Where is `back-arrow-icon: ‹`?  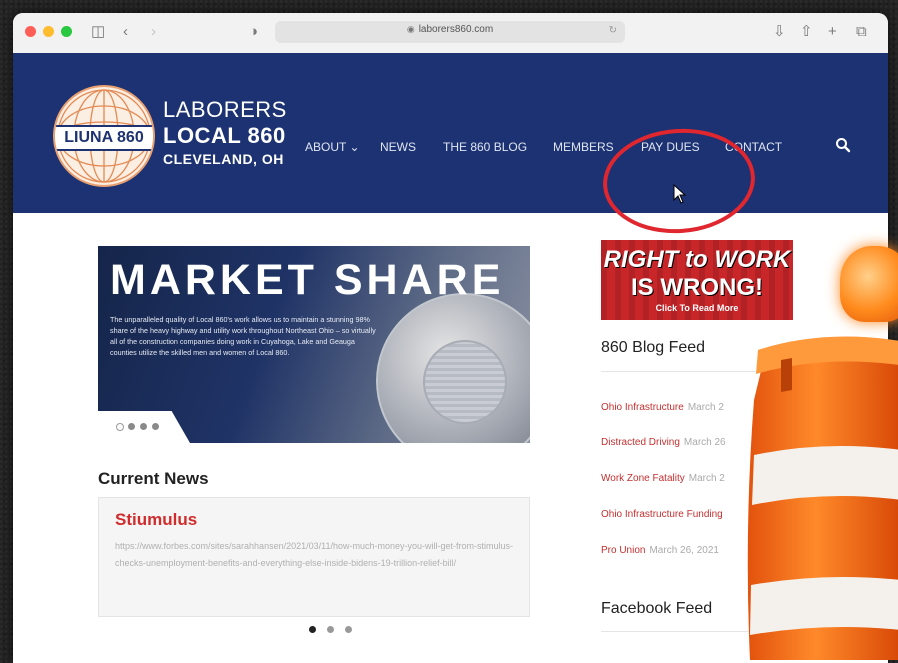 back-arrow-icon: ‹ is located at coordinates (125, 32).